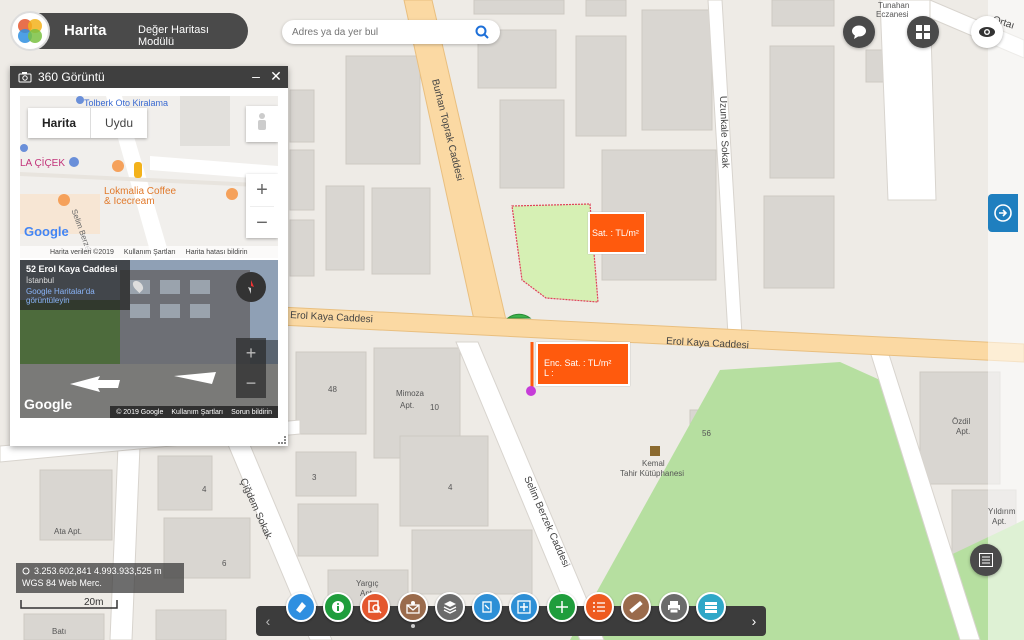 The image size is (1024, 640). I want to click on place-label-eczanesi: Eczanesi, so click(892, 14).